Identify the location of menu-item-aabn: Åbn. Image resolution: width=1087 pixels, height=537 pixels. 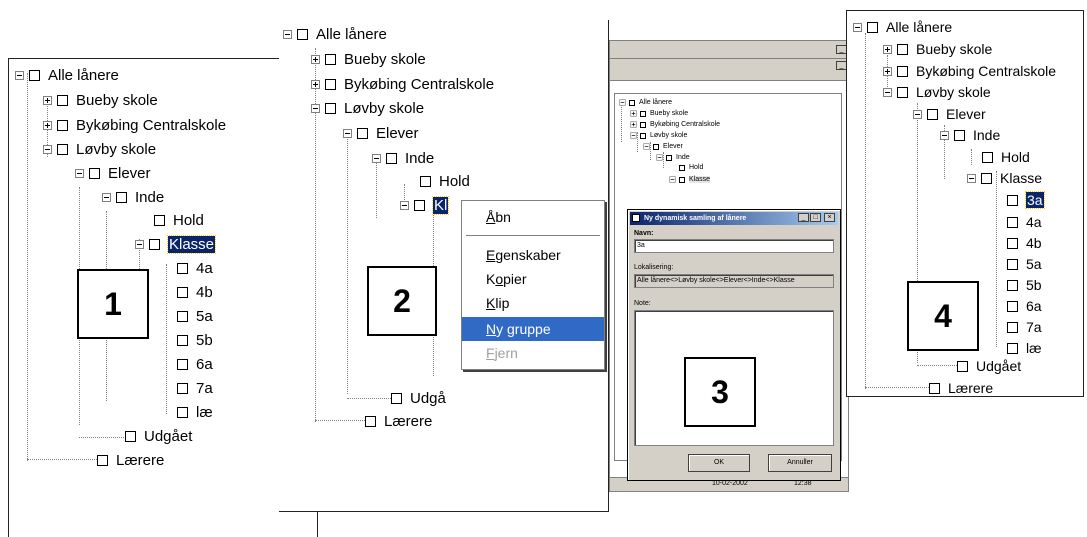
(533, 217).